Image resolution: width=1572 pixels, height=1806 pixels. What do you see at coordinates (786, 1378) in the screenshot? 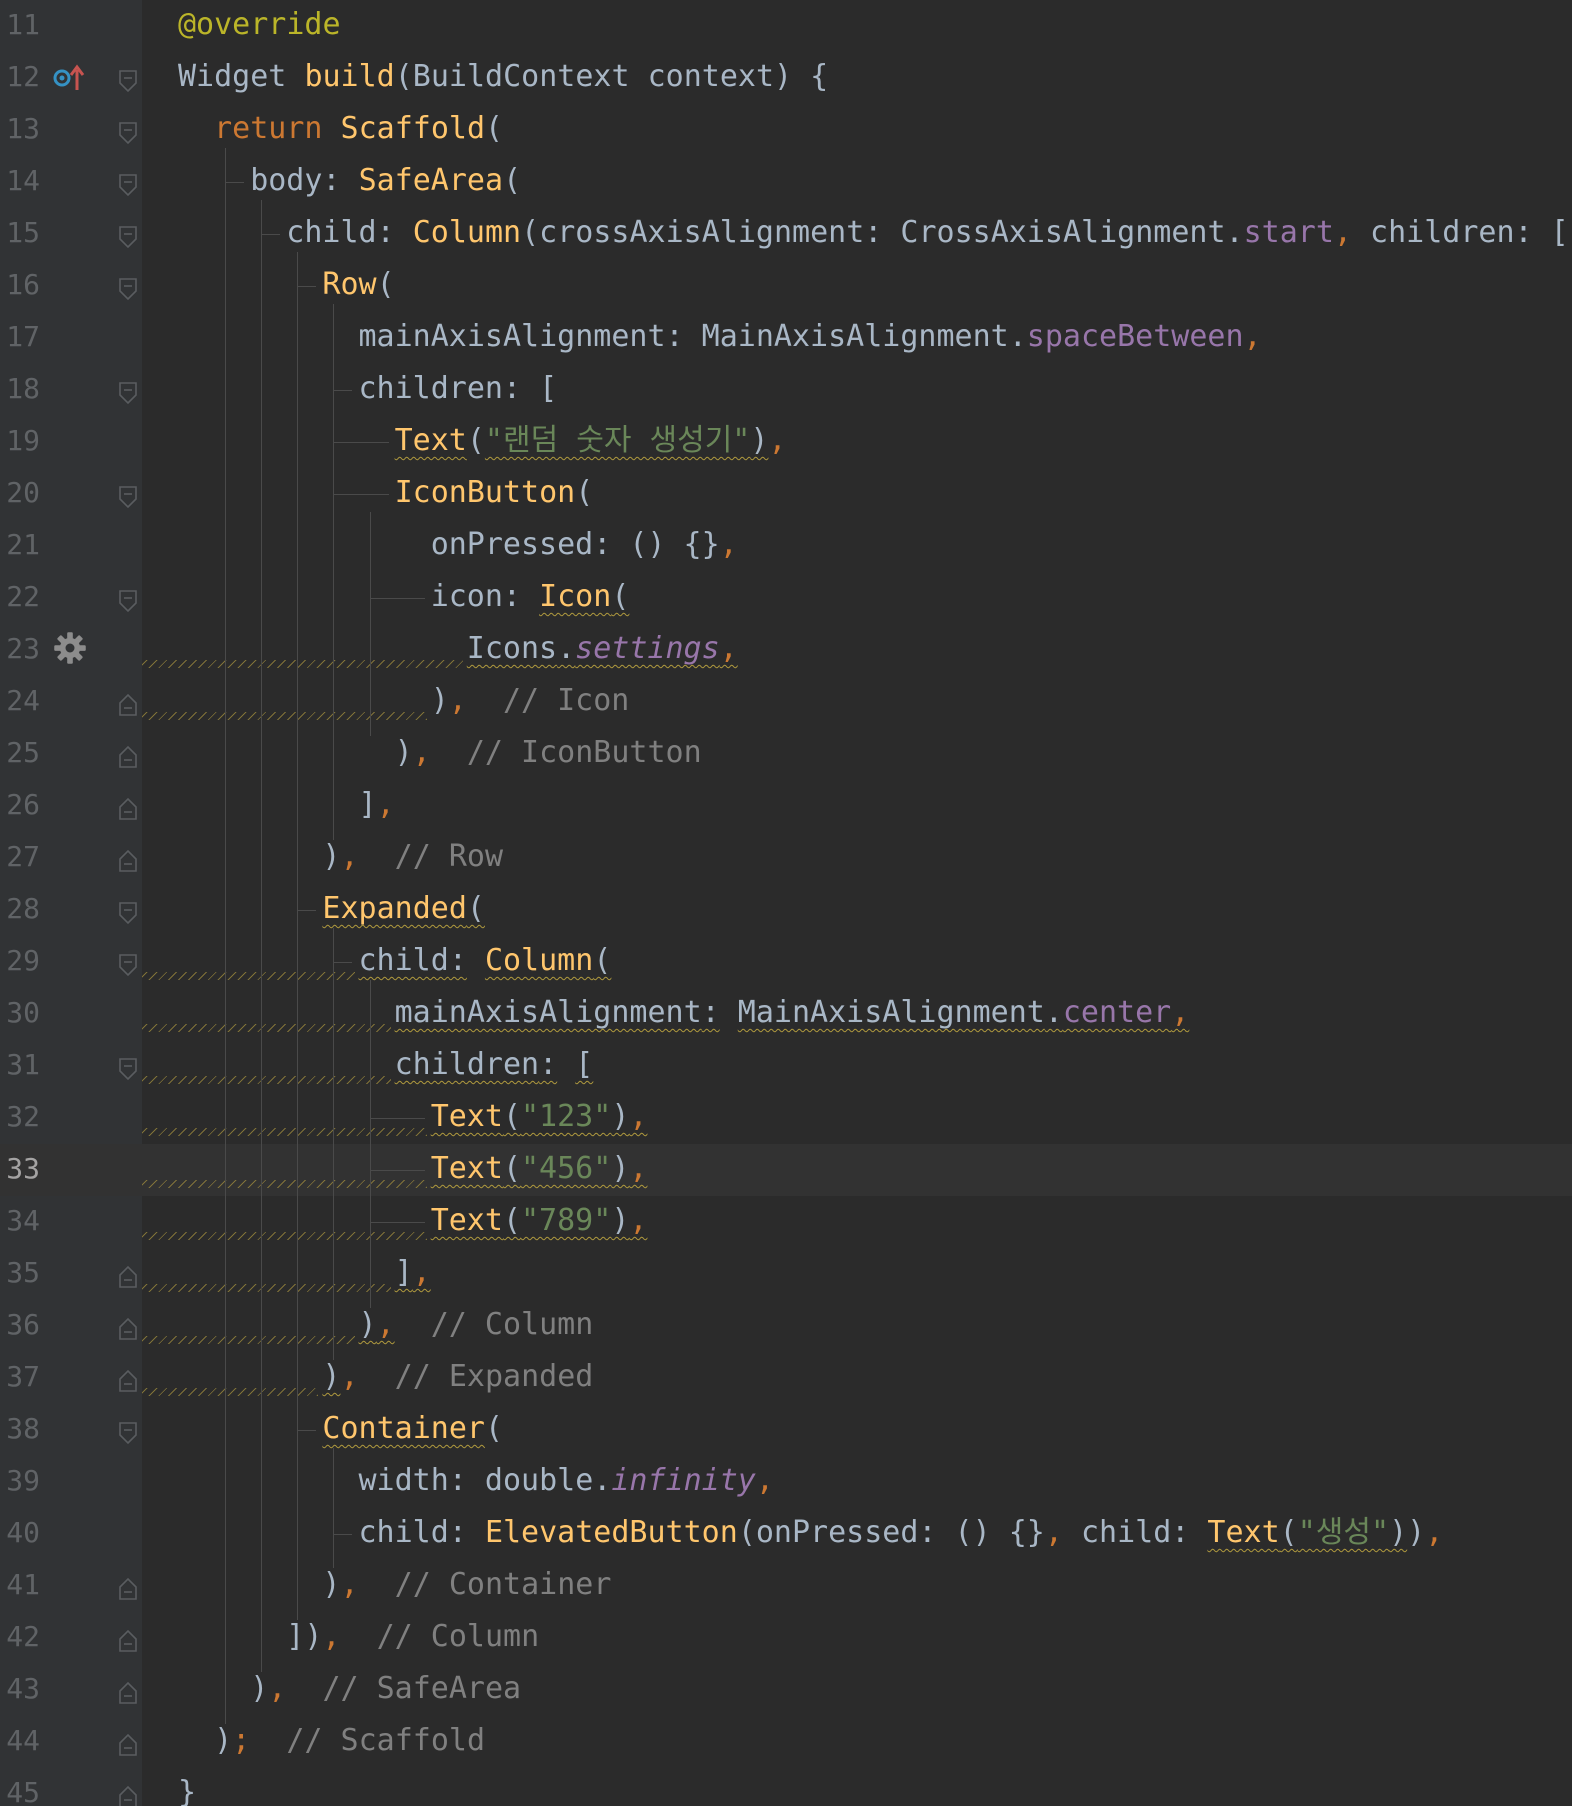
I see `code-line: 37), // Expanded` at bounding box center [786, 1378].